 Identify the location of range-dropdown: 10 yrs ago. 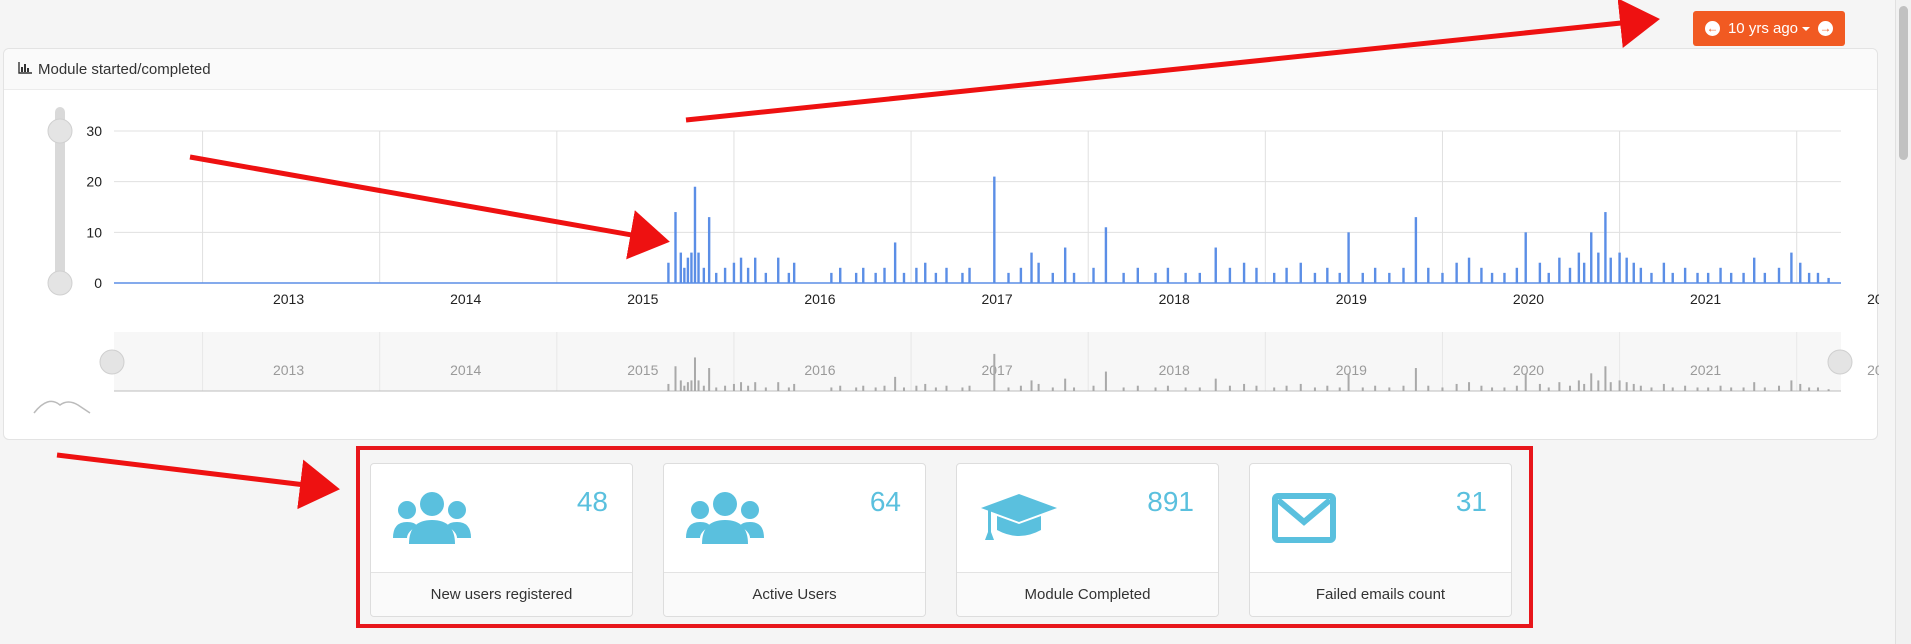
(1769, 28).